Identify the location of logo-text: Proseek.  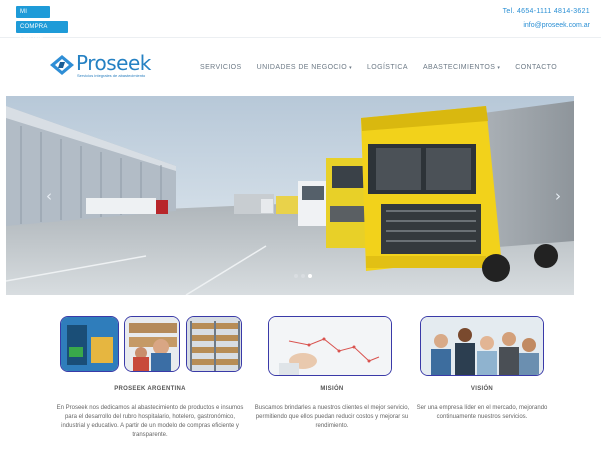
(113, 63).